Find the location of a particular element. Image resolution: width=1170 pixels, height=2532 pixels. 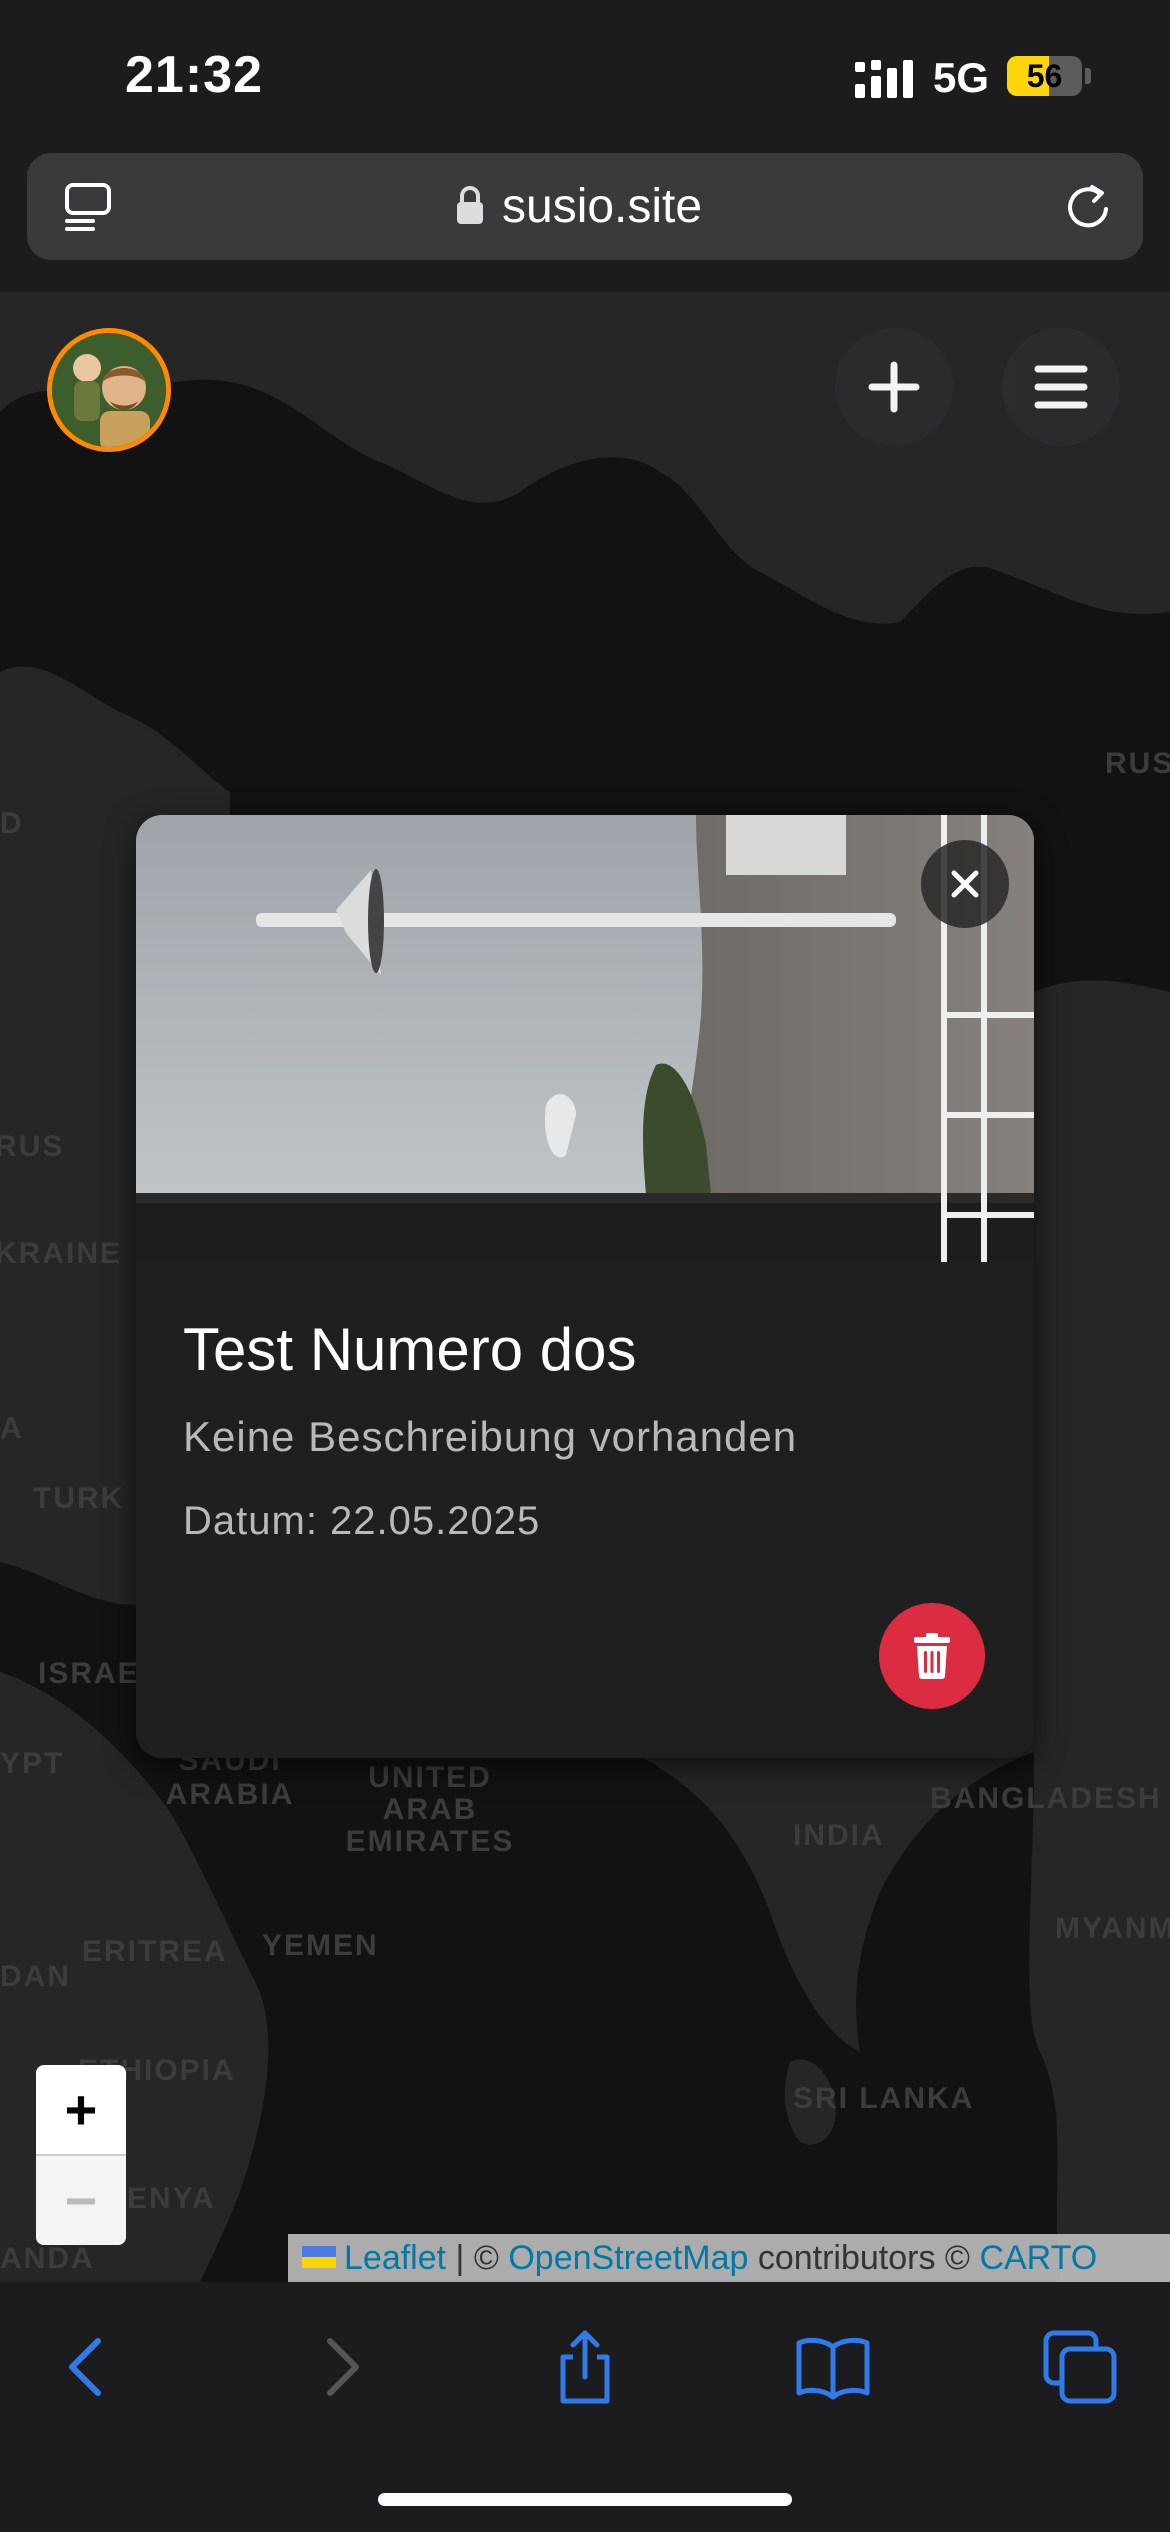

tabs-overview-icon is located at coordinates (1080, 2367).